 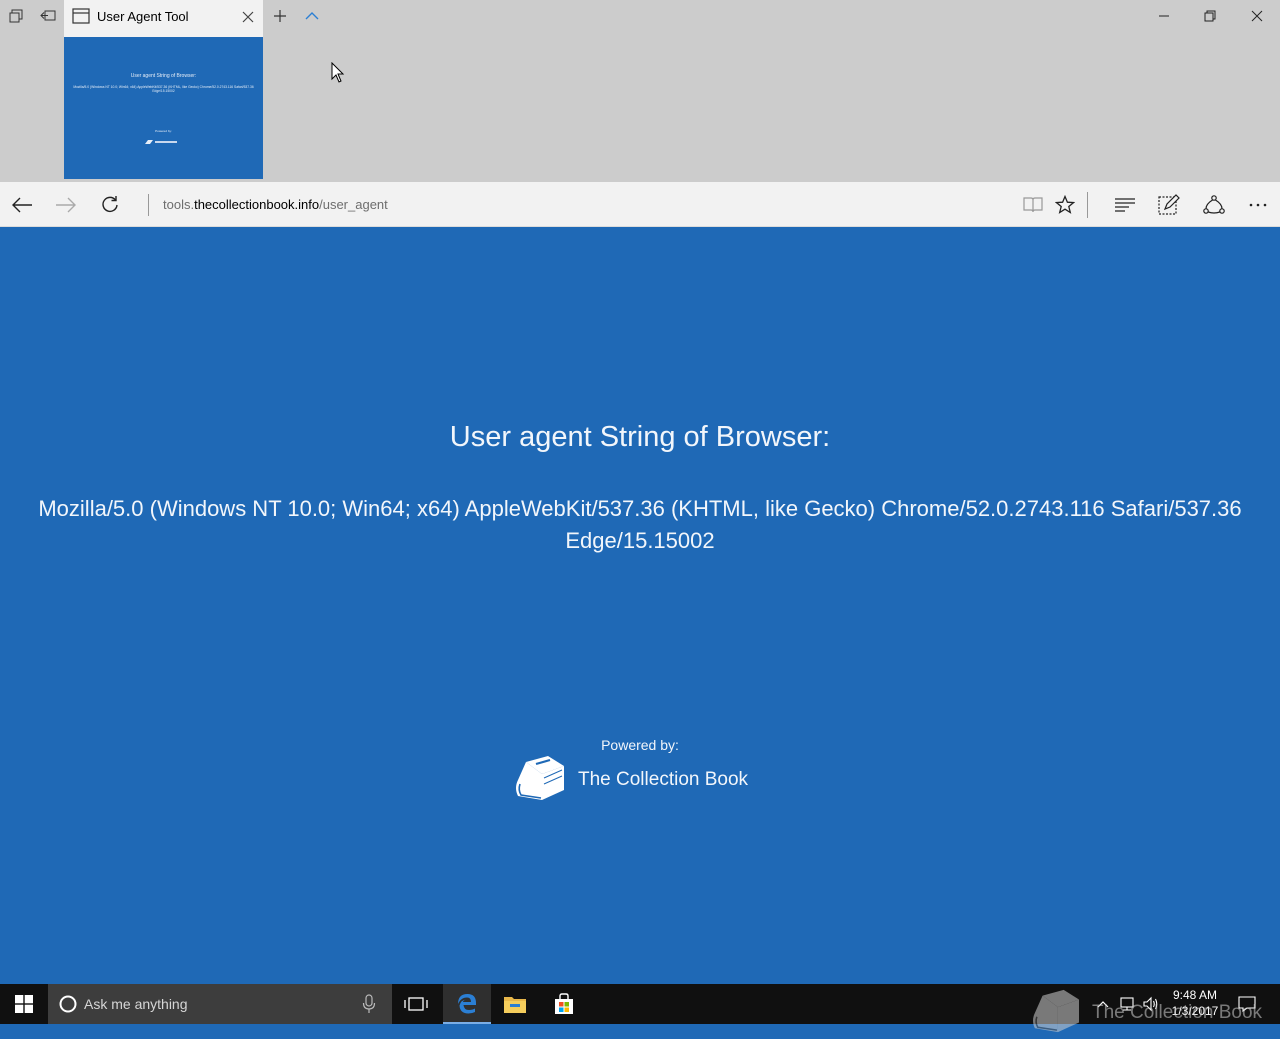 I want to click on cortana-search-box: Ask me anything, so click(x=220, y=1004).